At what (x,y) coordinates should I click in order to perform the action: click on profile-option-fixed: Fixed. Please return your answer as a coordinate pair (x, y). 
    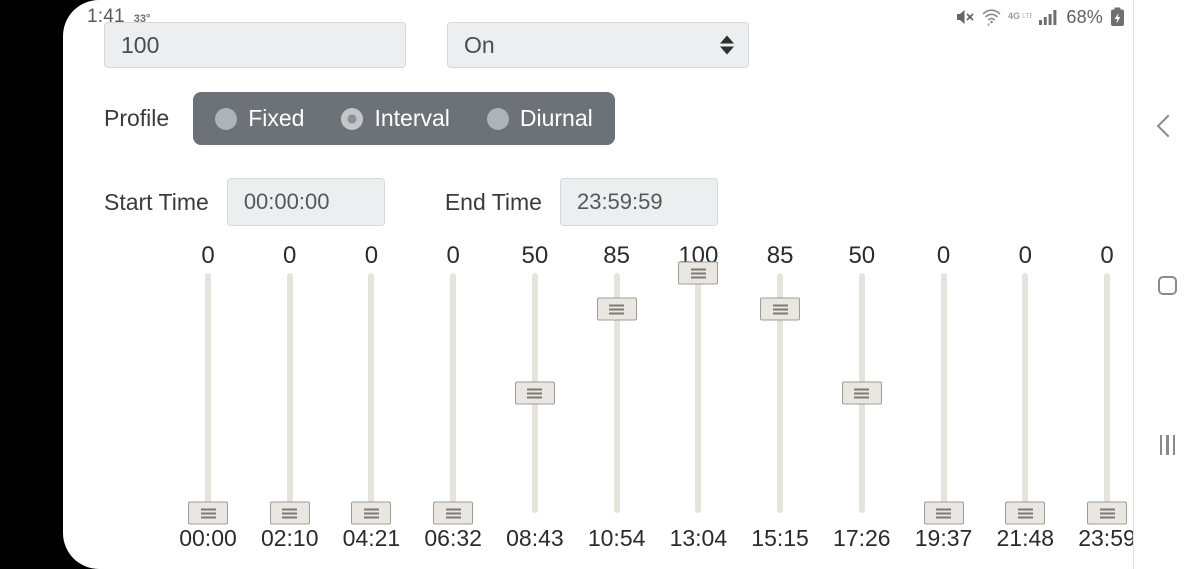
    Looking at the image, I should click on (259, 118).